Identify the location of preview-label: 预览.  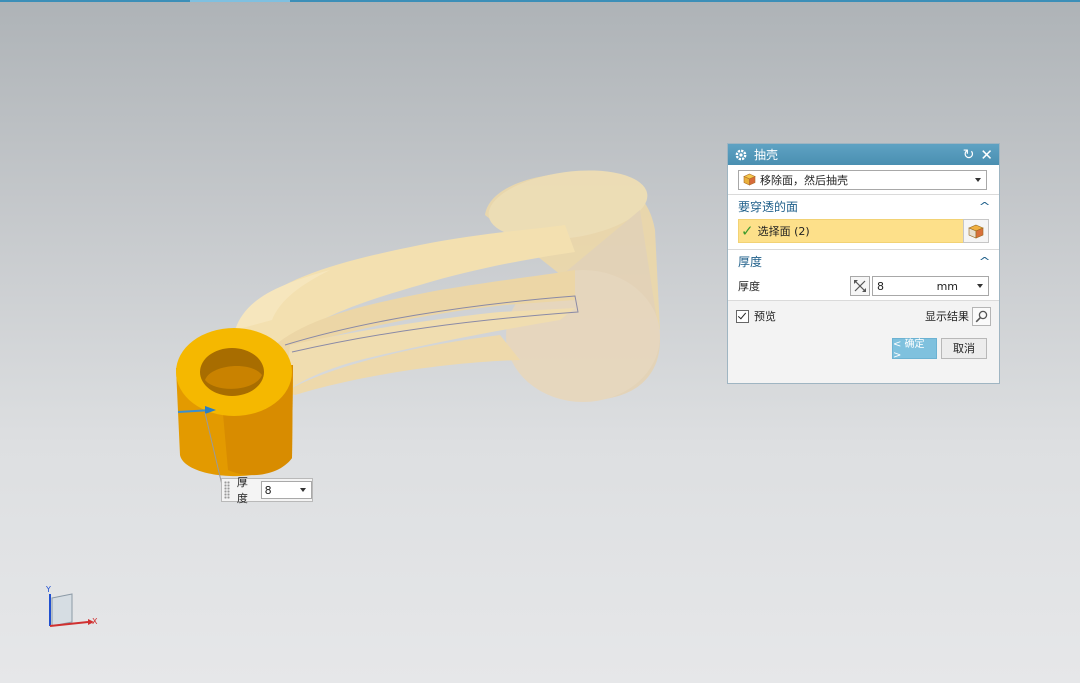
(765, 316).